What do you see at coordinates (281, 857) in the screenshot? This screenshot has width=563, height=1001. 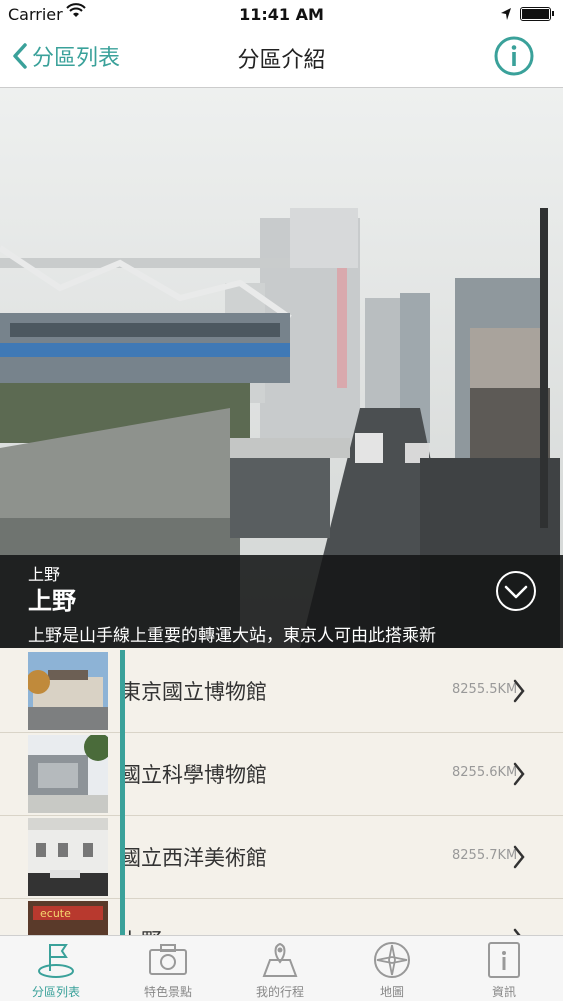 I see `list-item: 國立西洋美術館 8255.7KM` at bounding box center [281, 857].